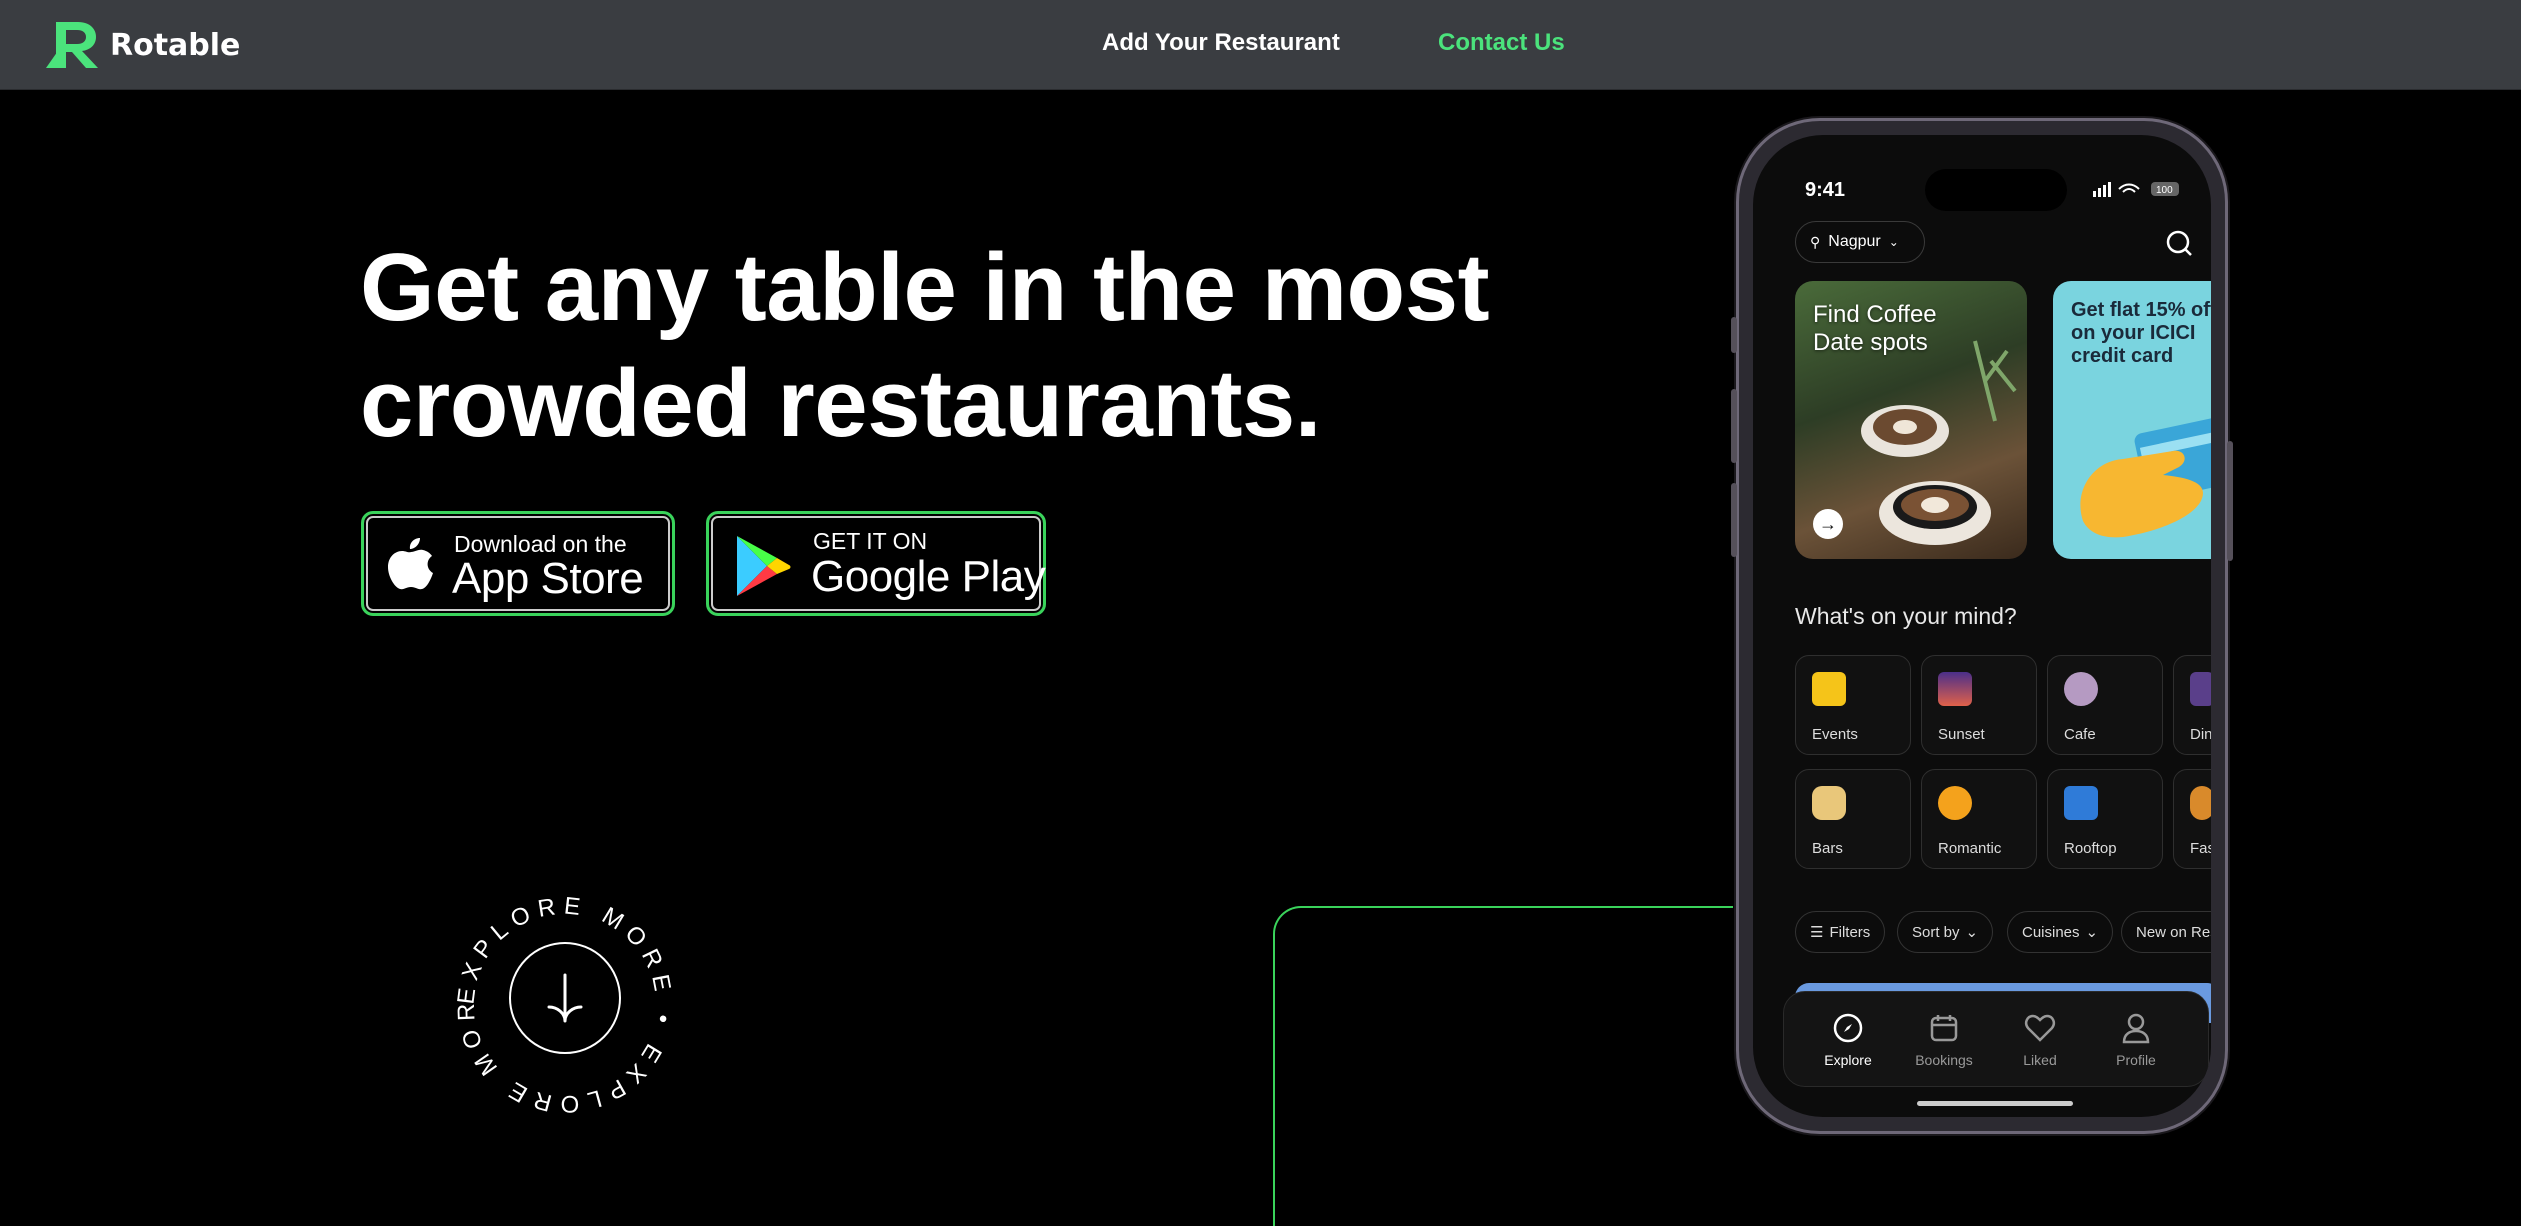  I want to click on category-cafe: Cafe, so click(2105, 705).